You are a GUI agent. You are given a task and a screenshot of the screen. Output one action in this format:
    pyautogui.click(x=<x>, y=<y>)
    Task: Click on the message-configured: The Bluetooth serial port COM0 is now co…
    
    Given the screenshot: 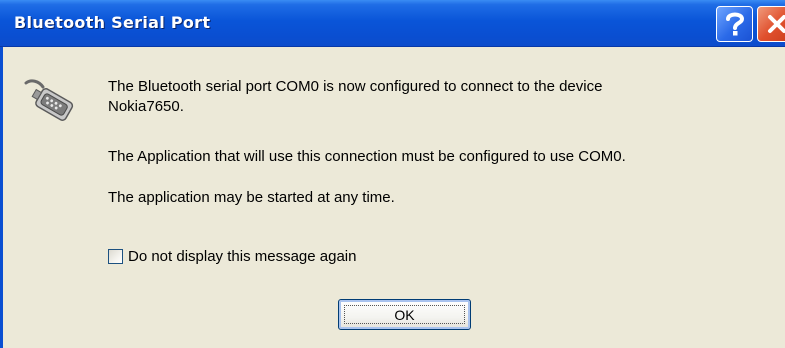 What is the action you would take?
    pyautogui.click(x=355, y=97)
    